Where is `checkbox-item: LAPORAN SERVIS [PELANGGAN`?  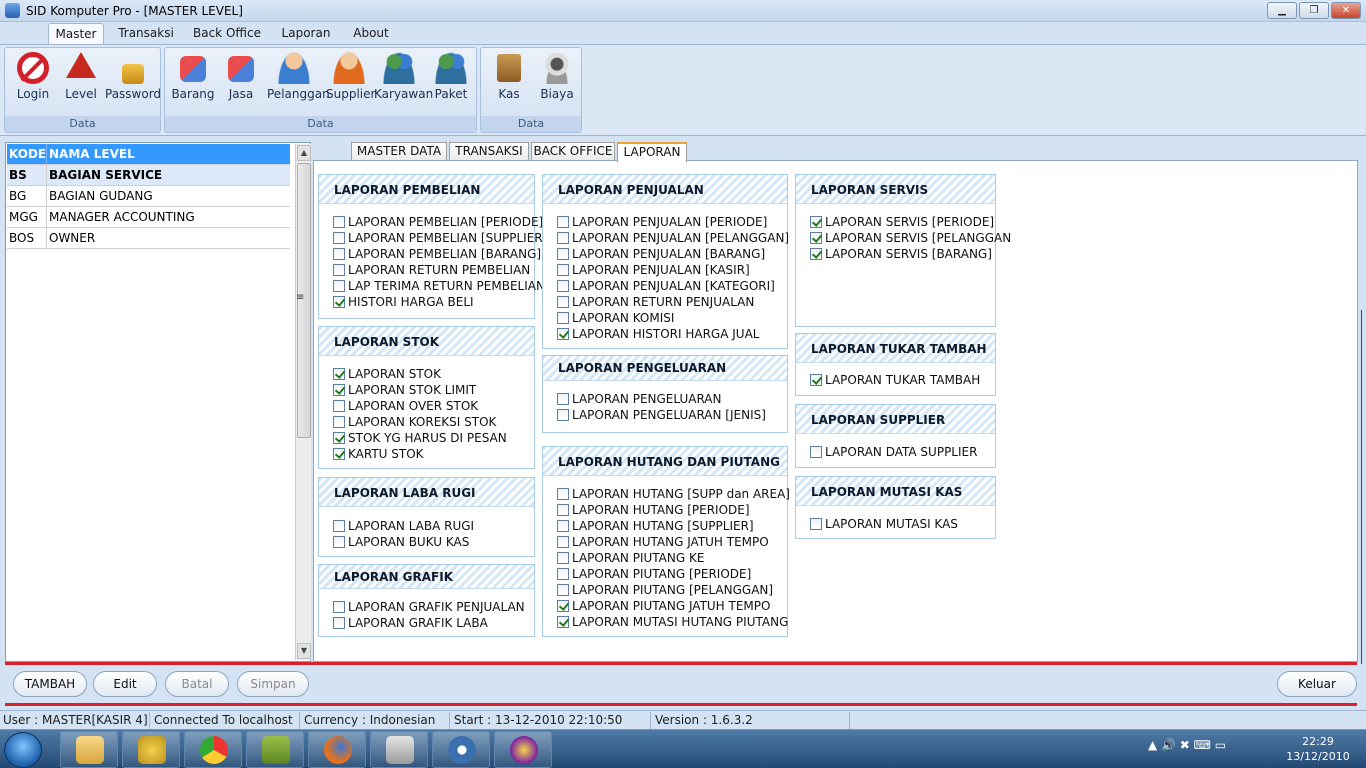 checkbox-item: LAPORAN SERVIS [PELANGGAN is located at coordinates (910, 238).